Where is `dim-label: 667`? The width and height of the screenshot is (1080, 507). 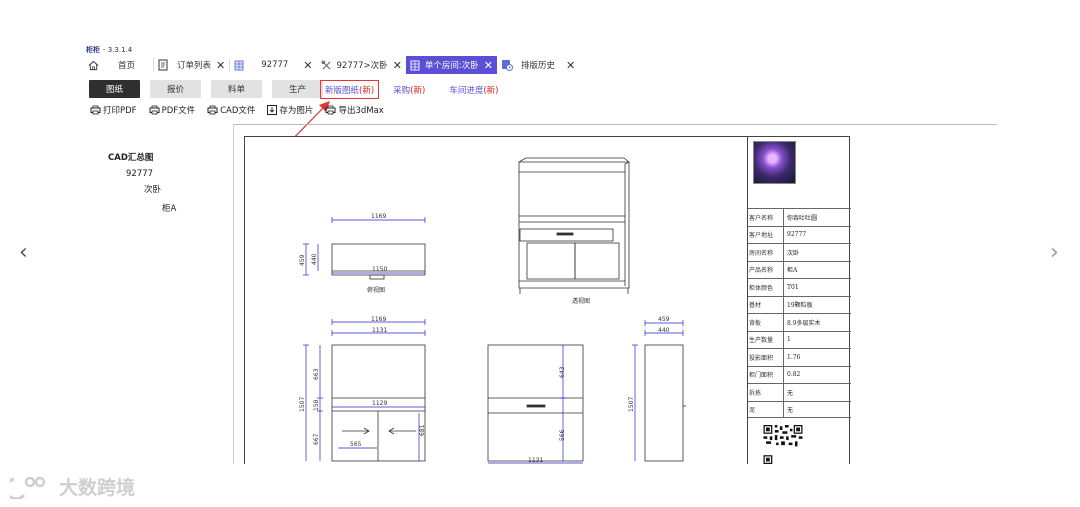 dim-label: 667 is located at coordinates (316, 439).